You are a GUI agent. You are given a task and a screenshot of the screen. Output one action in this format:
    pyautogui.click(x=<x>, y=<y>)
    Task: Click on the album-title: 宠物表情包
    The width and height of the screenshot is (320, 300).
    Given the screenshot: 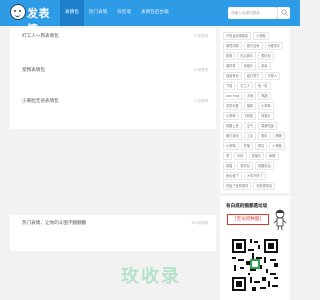 What is the action you would take?
    pyautogui.click(x=33, y=70)
    